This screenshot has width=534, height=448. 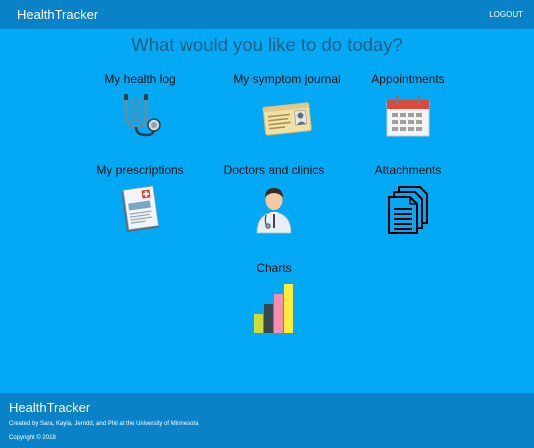 What do you see at coordinates (506, 14) in the screenshot?
I see `logout-link: LOGOUT` at bounding box center [506, 14].